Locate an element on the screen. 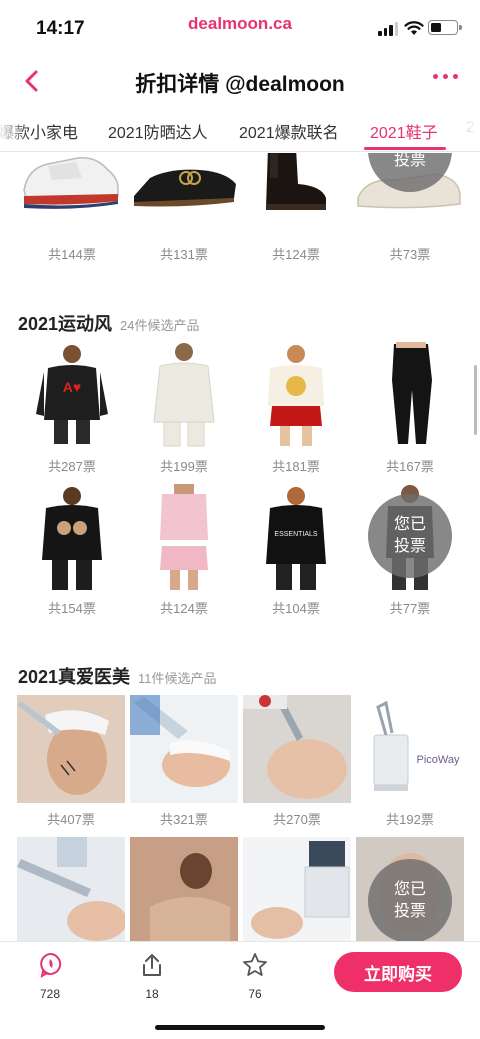 This screenshot has width=480, height=1039. nav-header: 折扣详情 @dealmoon is located at coordinates (240, 80).